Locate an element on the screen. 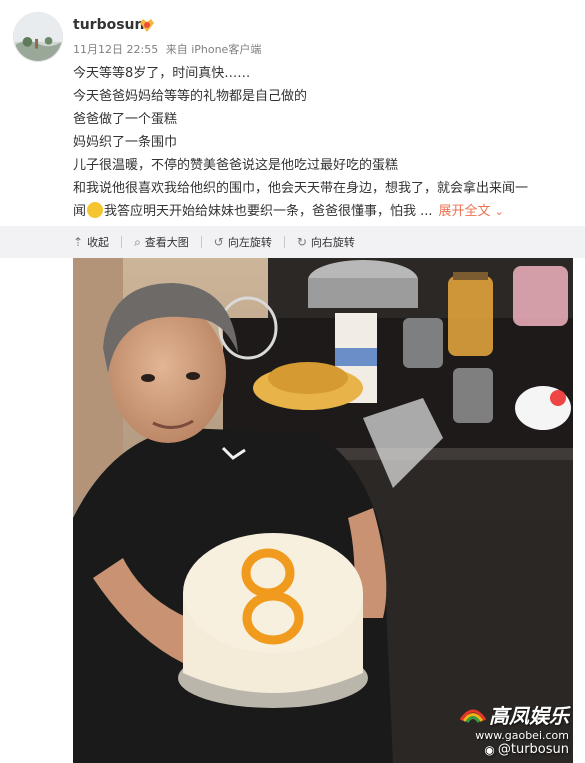 This screenshot has width=585, height=763. rotate-left-icon: ↺ is located at coordinates (218, 242).